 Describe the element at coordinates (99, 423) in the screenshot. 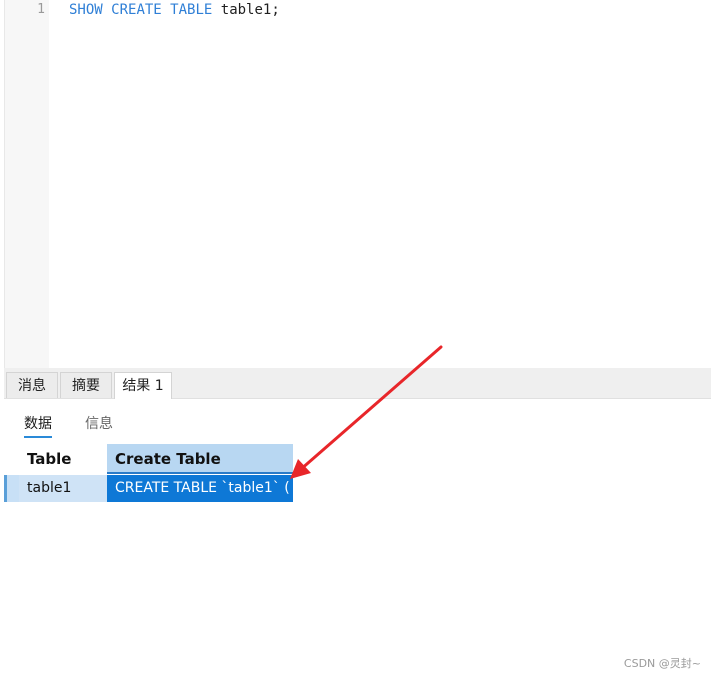

I see `subtab-info: 信息` at that location.